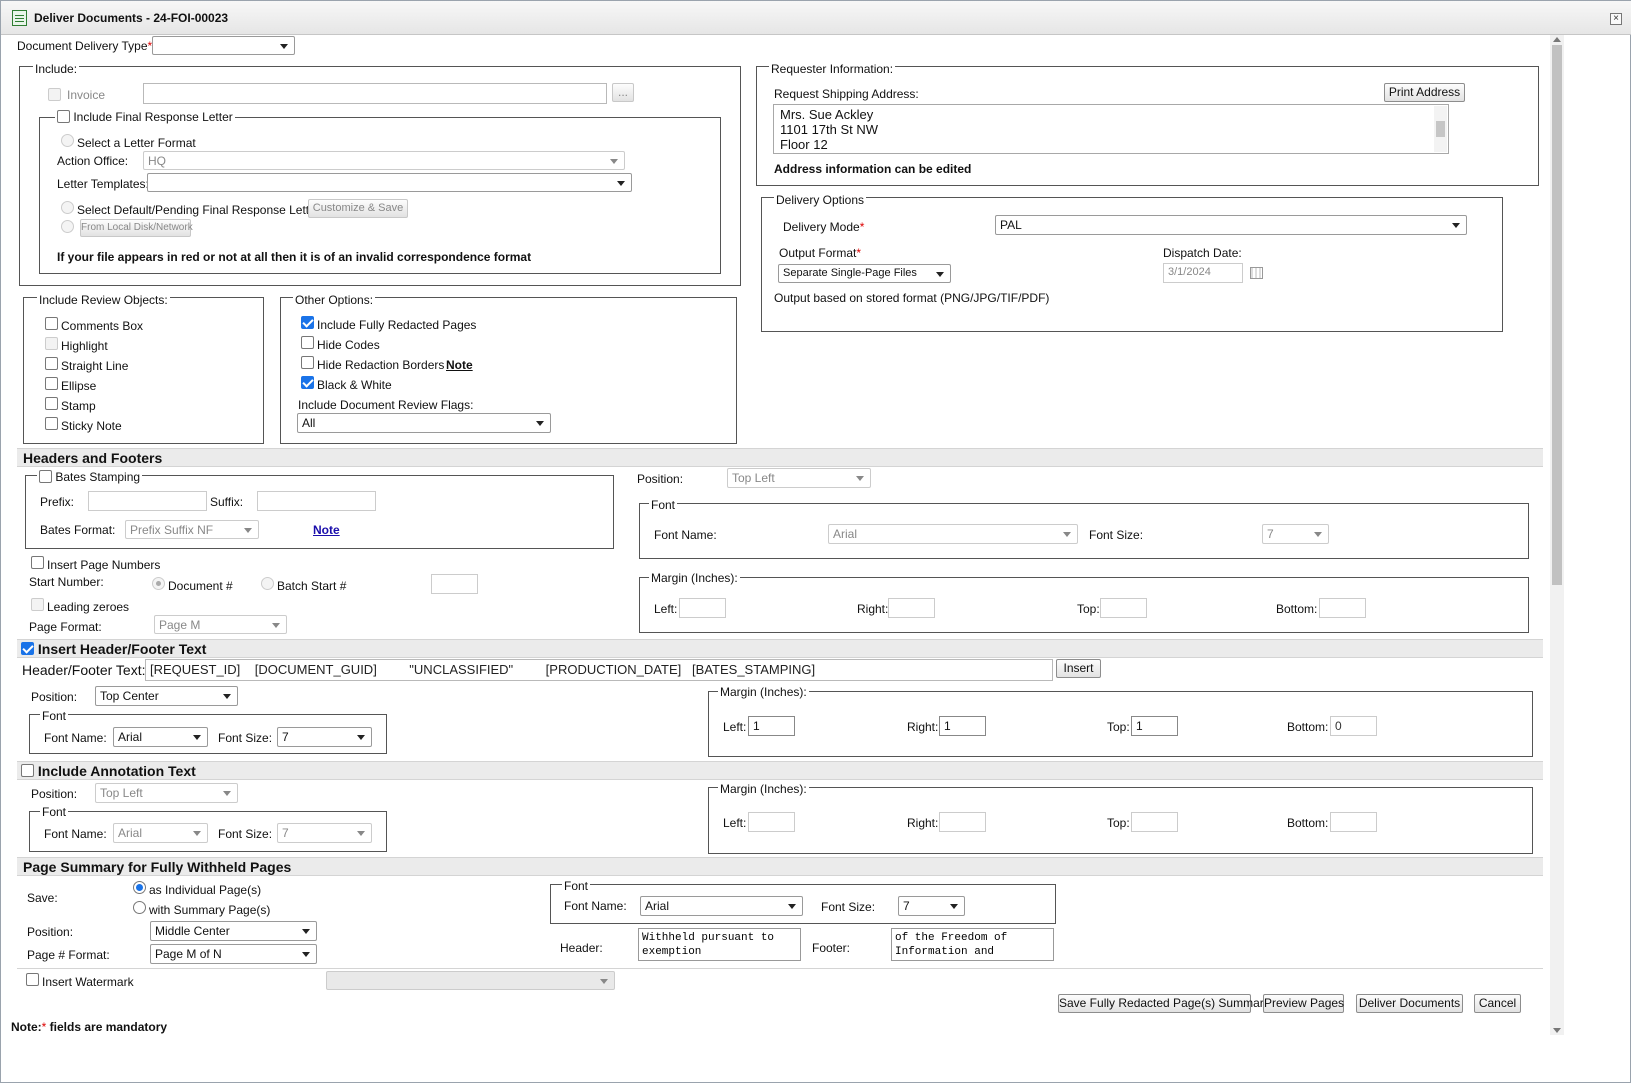 Image resolution: width=1631 pixels, height=1083 pixels. I want to click on page-format-select: Page M, so click(220, 624).